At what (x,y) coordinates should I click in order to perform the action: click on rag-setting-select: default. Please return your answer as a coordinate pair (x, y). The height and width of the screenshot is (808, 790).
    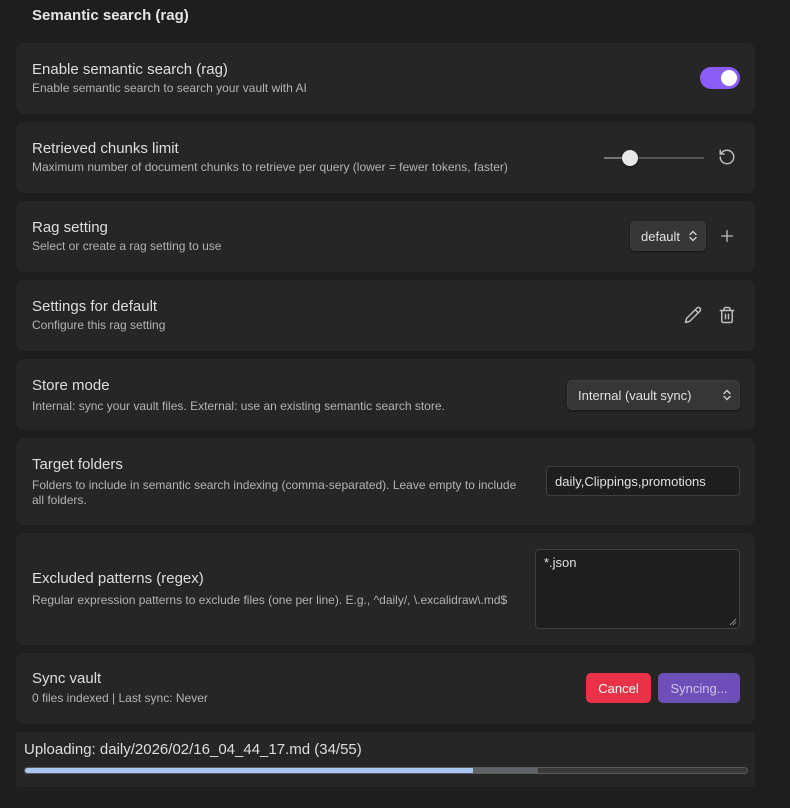
    Looking at the image, I should click on (668, 236).